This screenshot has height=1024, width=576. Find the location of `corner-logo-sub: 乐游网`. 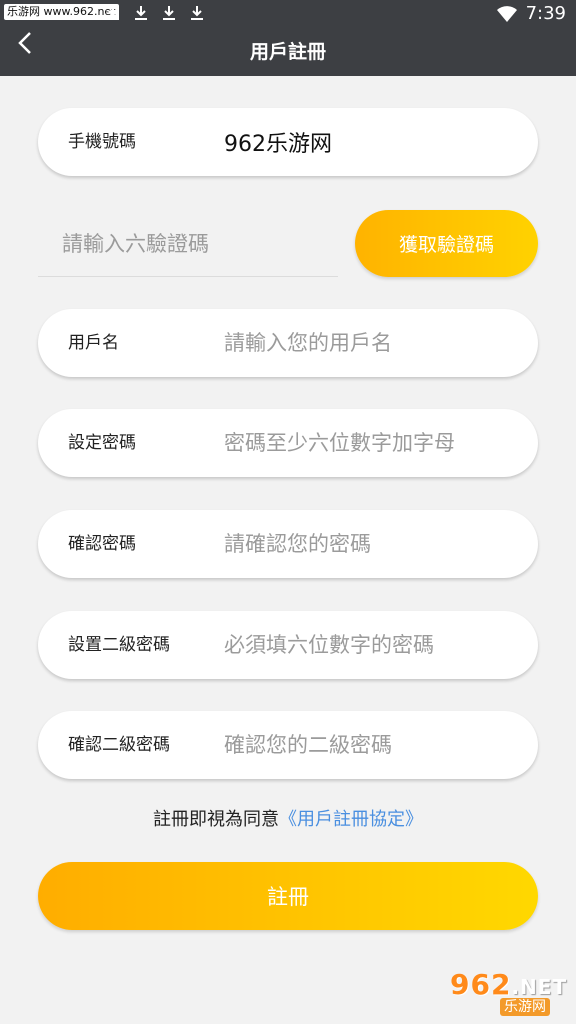

corner-logo-sub: 乐游网 is located at coordinates (525, 1007).